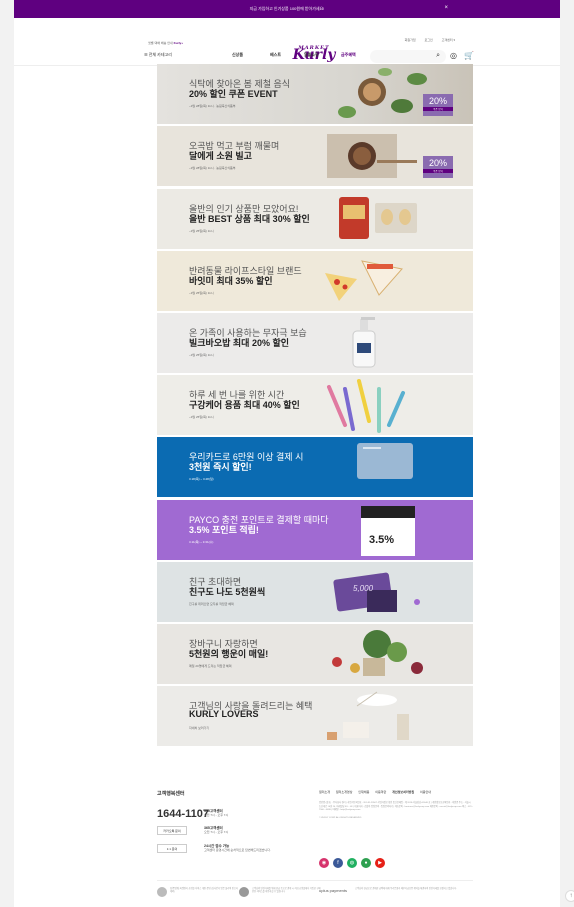 Image resolution: width=574 pixels, height=907 pixels. I want to click on top-promo-bar: 지금 가입하고 인기상품 100원에 받아가세요! ×, so click(287, 9).